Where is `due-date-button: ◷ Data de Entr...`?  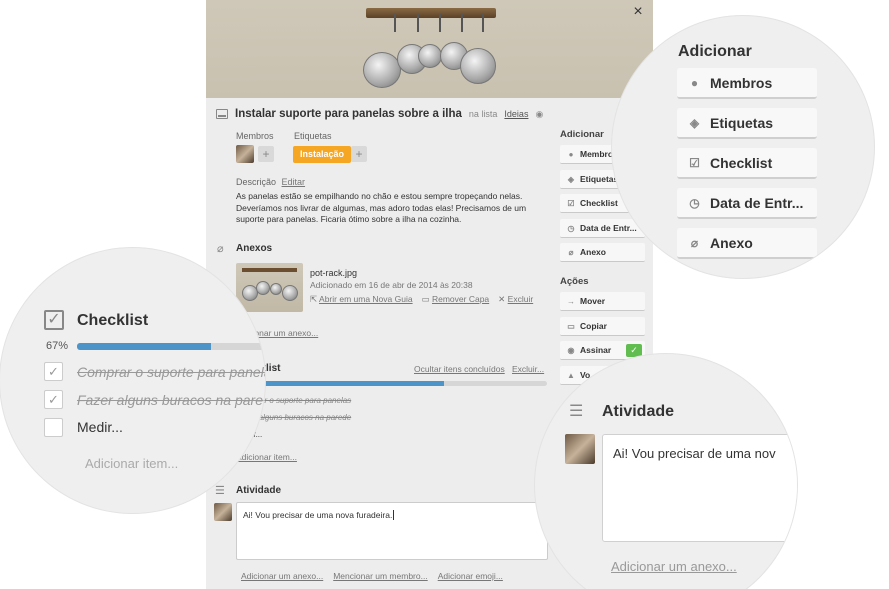
due-date-button: ◷ Data de Entr... is located at coordinates (602, 228).